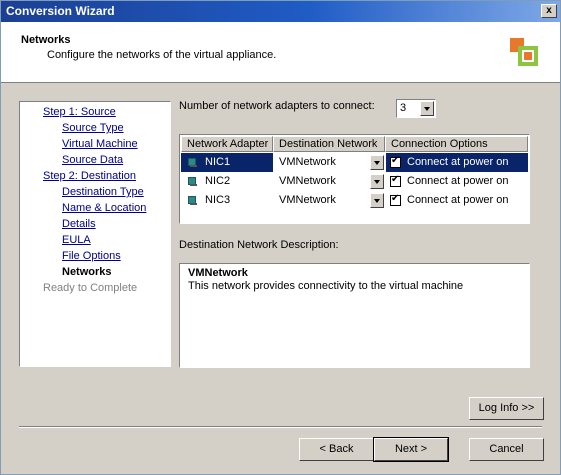  Describe the element at coordinates (76, 240) in the screenshot. I see `nav-eula: EULA` at that location.